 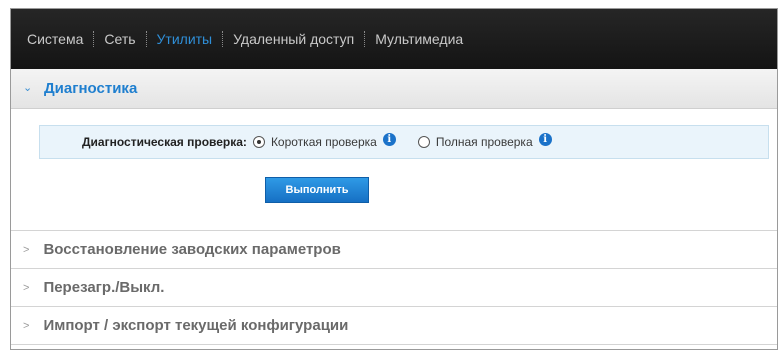 I want to click on run-button: Выполнить, so click(x=317, y=190).